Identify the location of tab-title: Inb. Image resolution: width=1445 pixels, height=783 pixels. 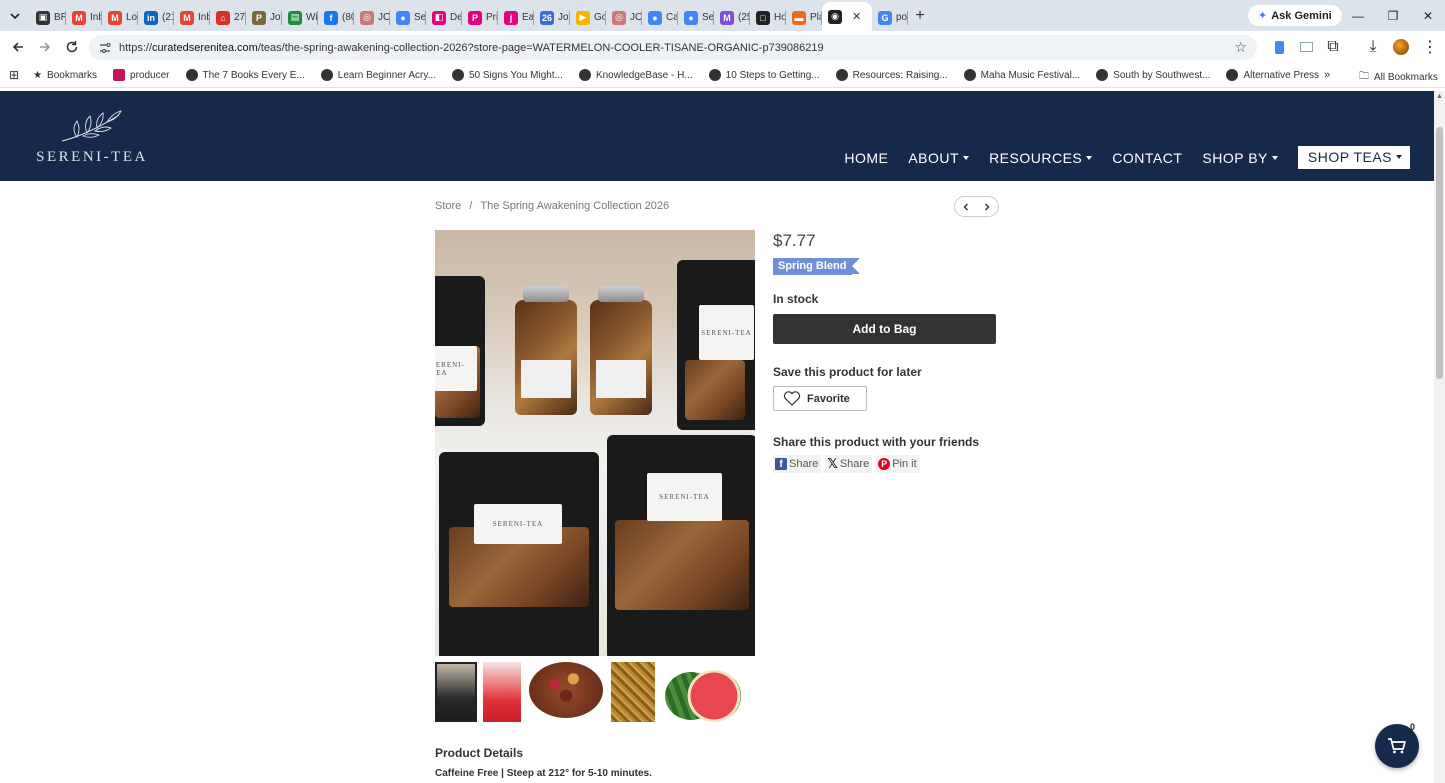
(204, 17).